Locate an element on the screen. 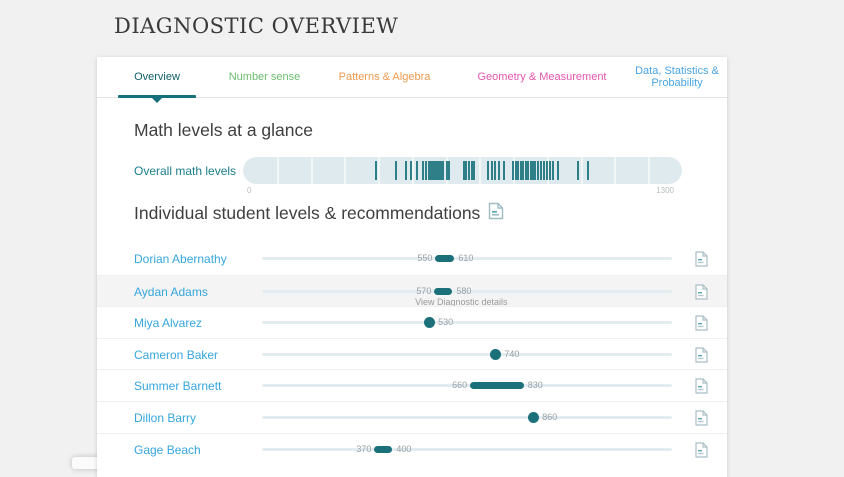 The image size is (844, 477). glance-heading: Math levels at a glance is located at coordinates (223, 130).